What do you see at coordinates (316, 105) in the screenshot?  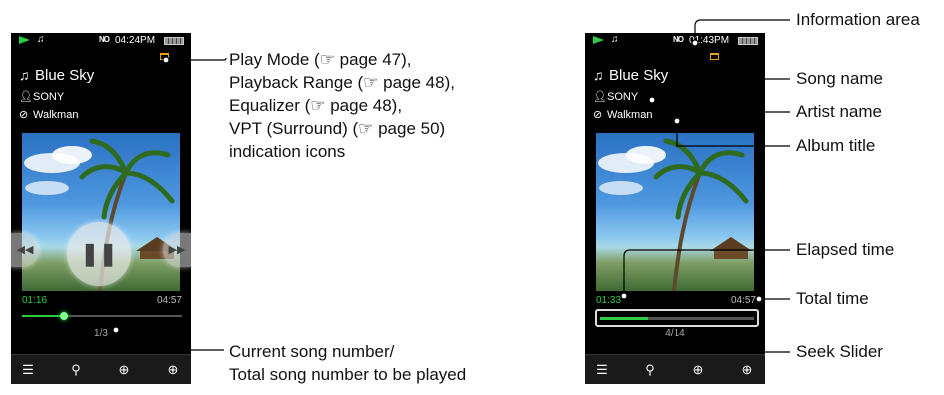 I see `callout-line: Equalizer (☞ page 48),` at bounding box center [316, 105].